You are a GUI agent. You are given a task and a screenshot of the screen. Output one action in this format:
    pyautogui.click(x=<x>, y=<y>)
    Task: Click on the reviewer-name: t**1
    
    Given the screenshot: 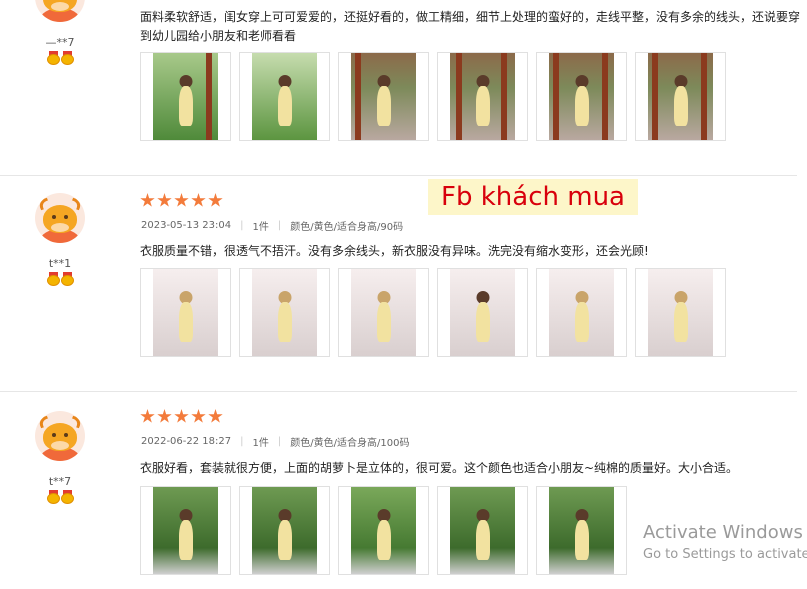 What is the action you would take?
    pyautogui.click(x=60, y=263)
    